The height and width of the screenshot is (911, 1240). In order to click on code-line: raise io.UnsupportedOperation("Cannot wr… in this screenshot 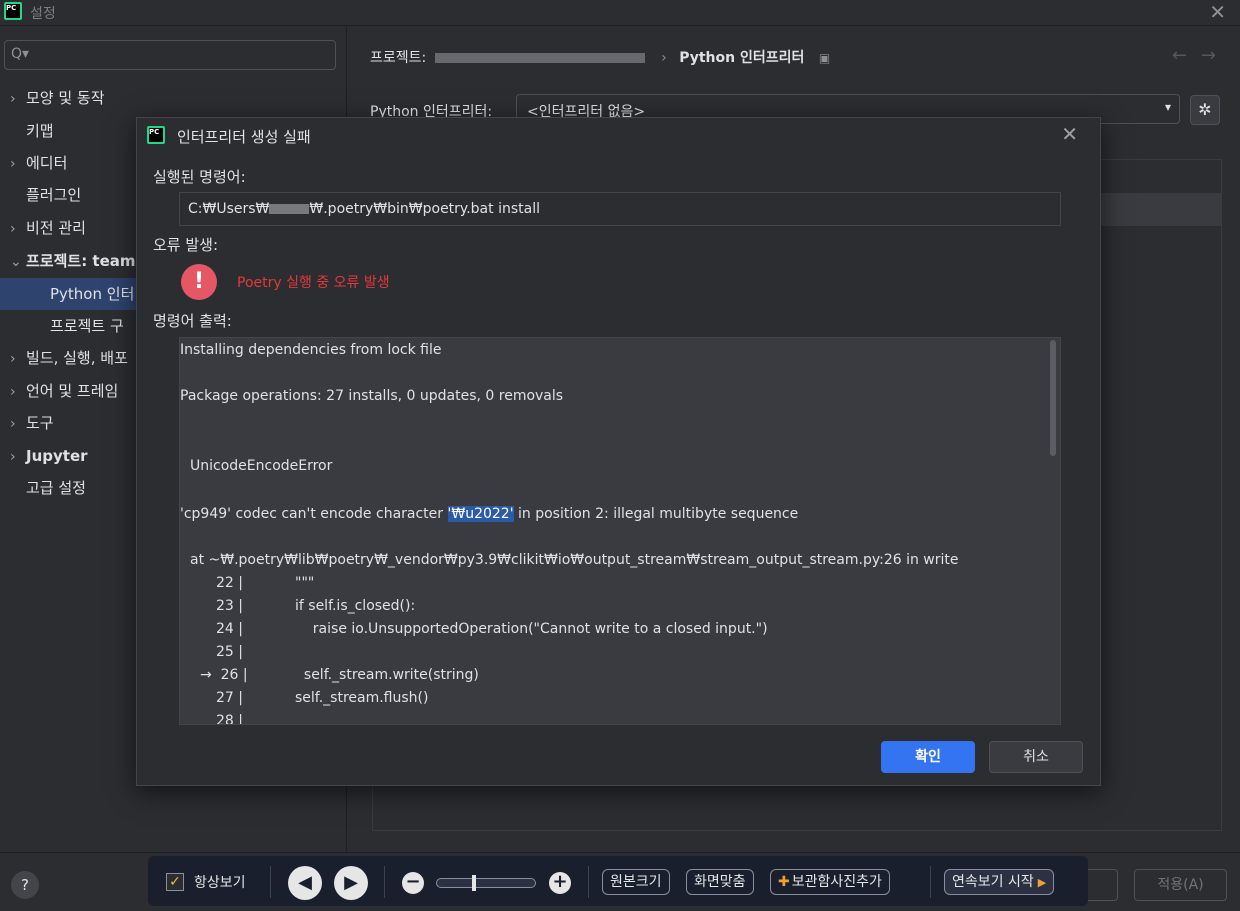, I will do `click(531, 629)`.